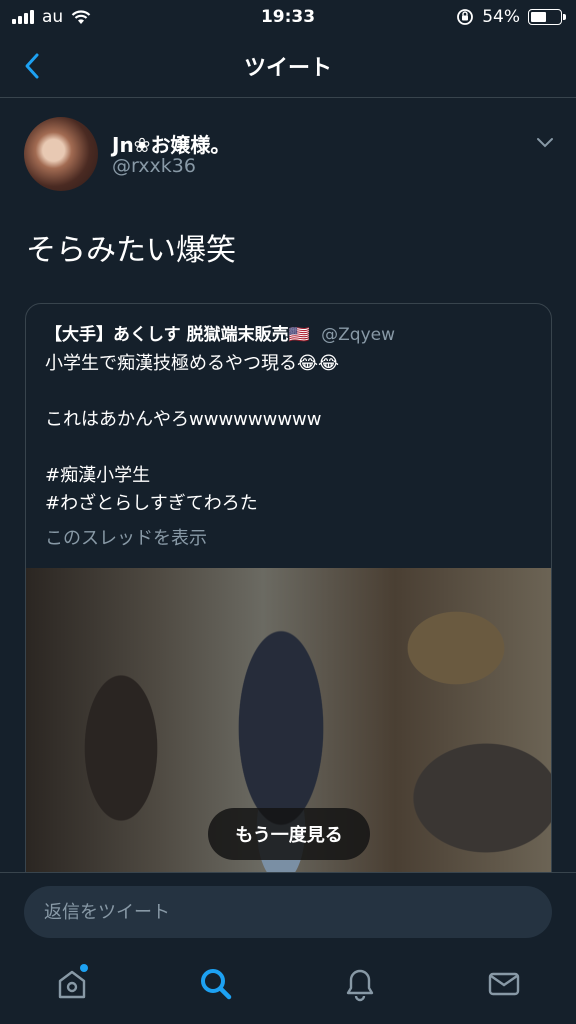 The height and width of the screenshot is (1024, 576). What do you see at coordinates (465, 17) in the screenshot?
I see `orientation-lock-icon` at bounding box center [465, 17].